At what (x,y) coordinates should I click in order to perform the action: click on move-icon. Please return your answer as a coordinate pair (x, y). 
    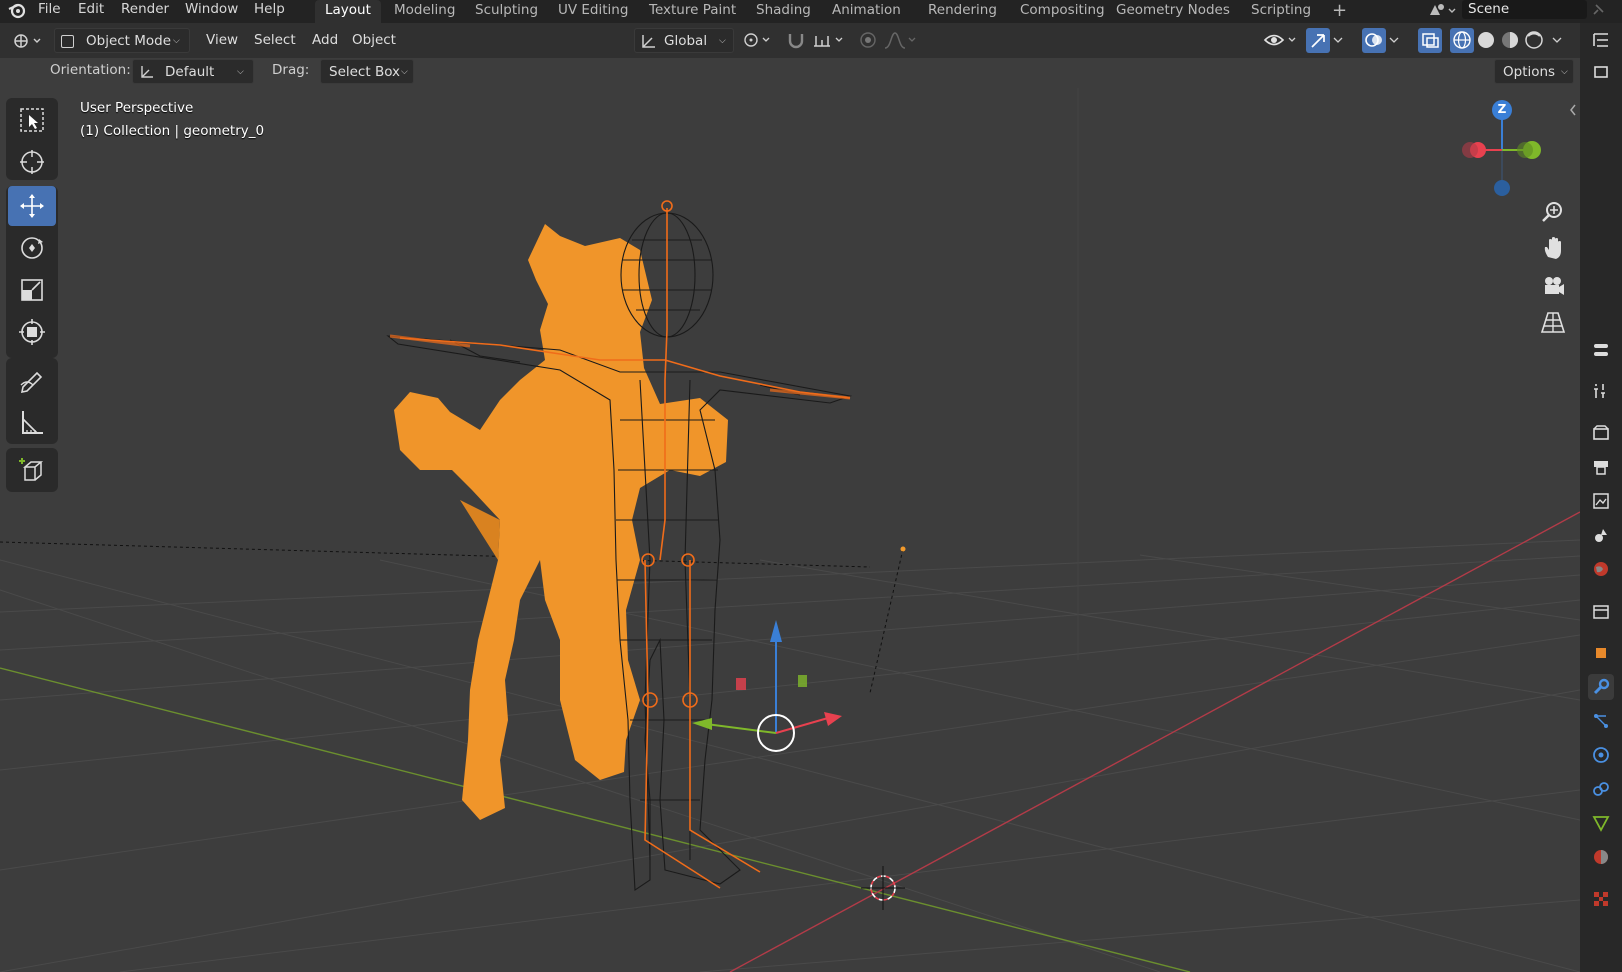
    Looking at the image, I should click on (32, 206).